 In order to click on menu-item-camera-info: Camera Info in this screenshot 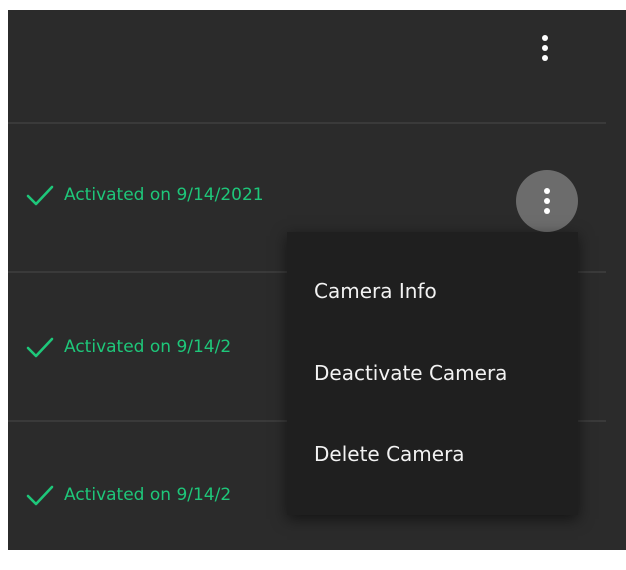, I will do `click(432, 291)`.